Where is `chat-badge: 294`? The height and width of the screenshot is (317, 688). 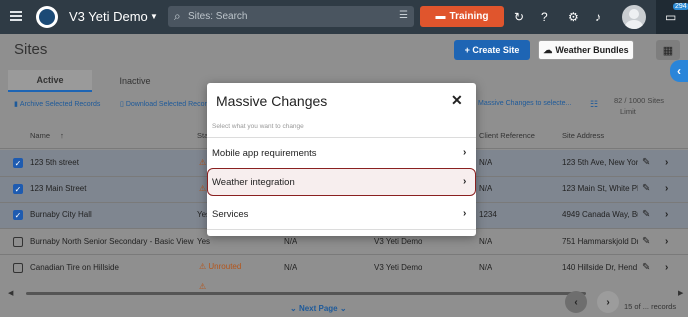
chat-badge: 294 is located at coordinates (680, 6).